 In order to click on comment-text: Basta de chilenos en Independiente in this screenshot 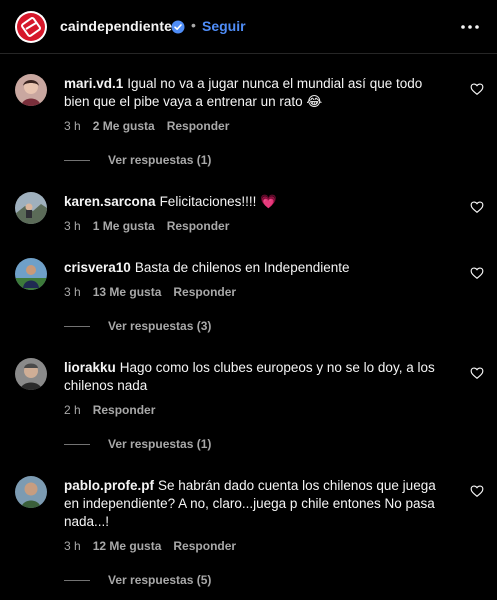, I will do `click(242, 267)`.